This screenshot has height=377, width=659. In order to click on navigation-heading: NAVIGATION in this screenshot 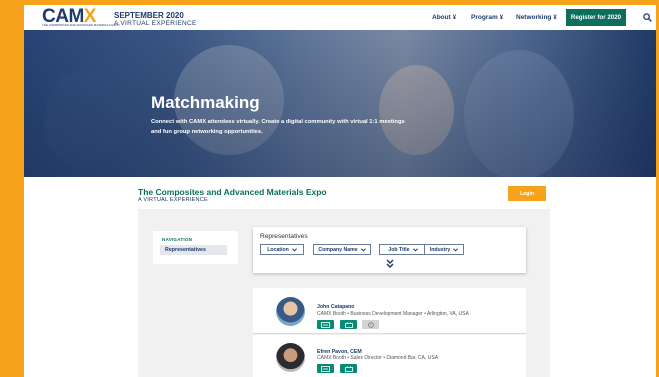, I will do `click(177, 239)`.